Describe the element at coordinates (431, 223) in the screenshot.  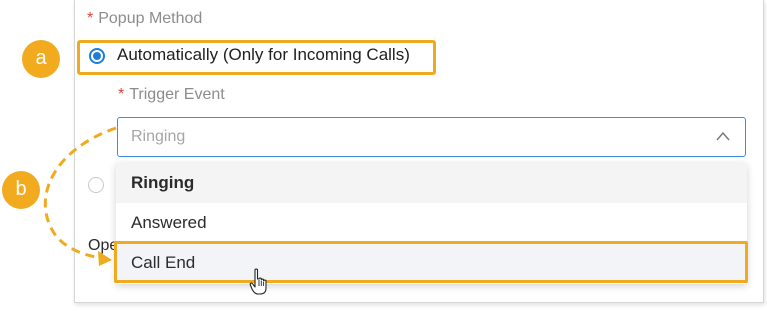
I see `dropdown-option-answered: Answered` at that location.